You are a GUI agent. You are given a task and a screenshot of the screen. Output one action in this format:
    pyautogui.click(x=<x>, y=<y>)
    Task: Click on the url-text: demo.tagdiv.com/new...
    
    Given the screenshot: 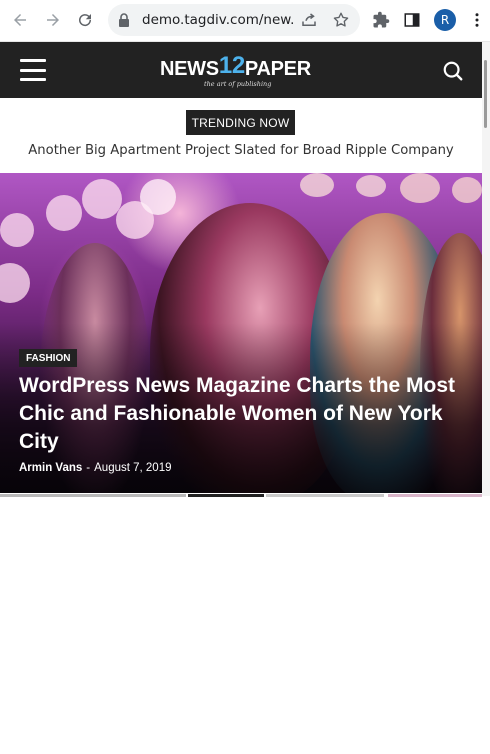 What is the action you would take?
    pyautogui.click(x=218, y=20)
    